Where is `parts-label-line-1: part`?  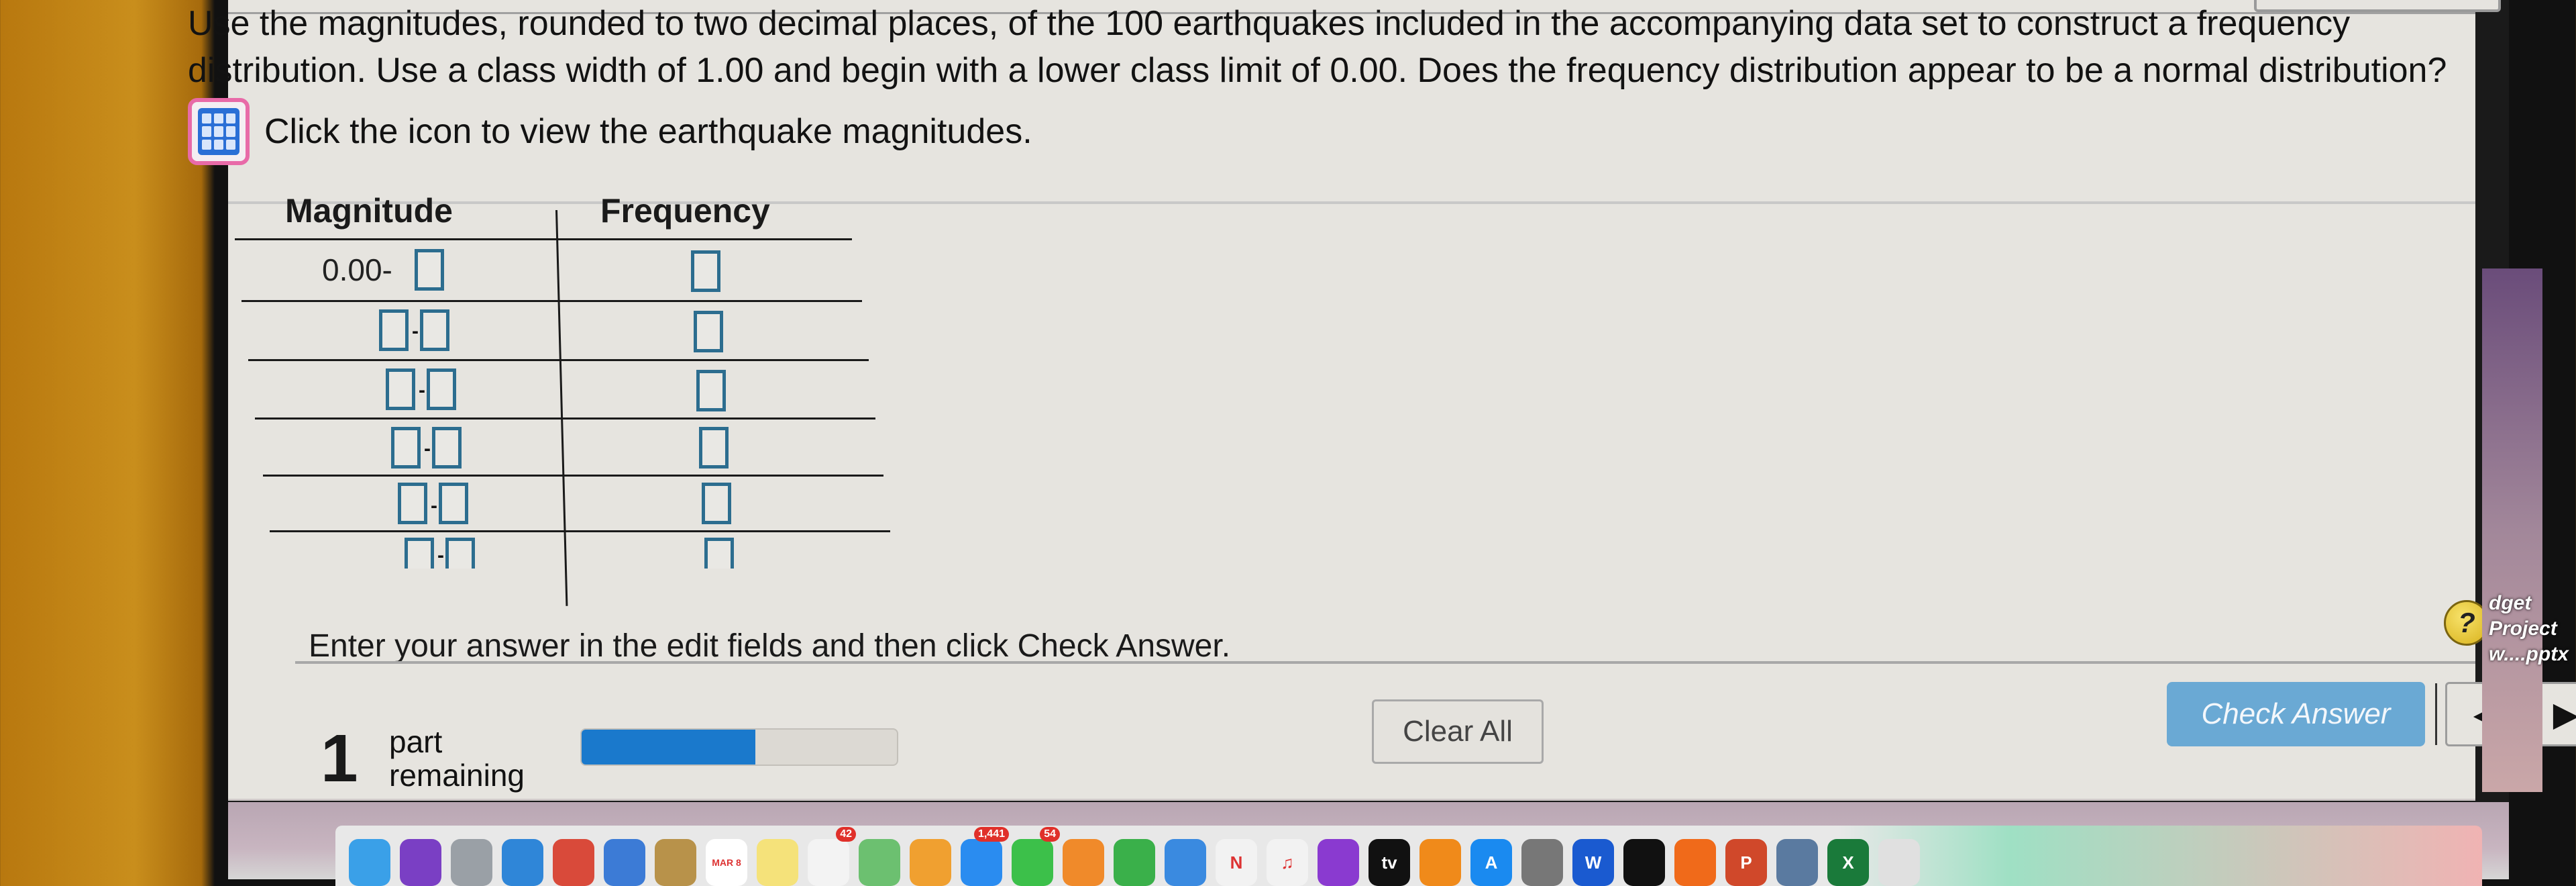
parts-label-line-1: part is located at coordinates (416, 742).